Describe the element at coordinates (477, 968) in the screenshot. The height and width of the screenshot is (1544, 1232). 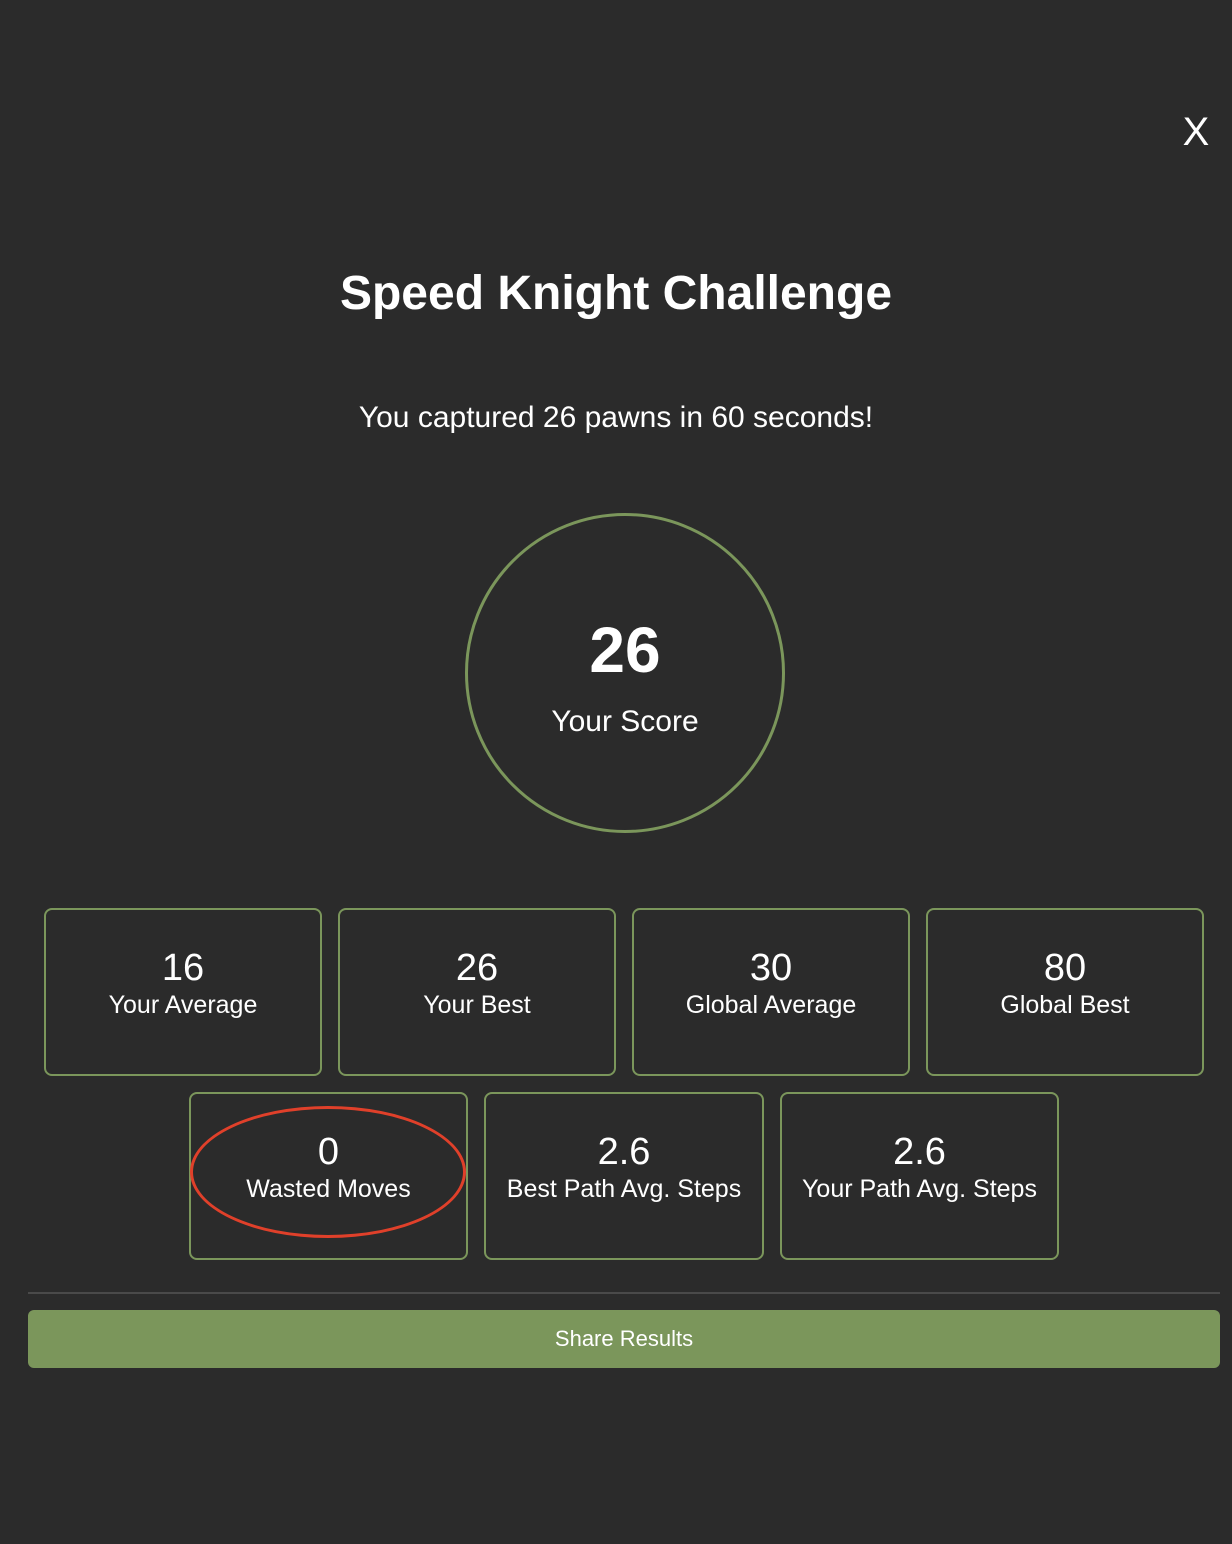
I see `stat-value: 26` at that location.